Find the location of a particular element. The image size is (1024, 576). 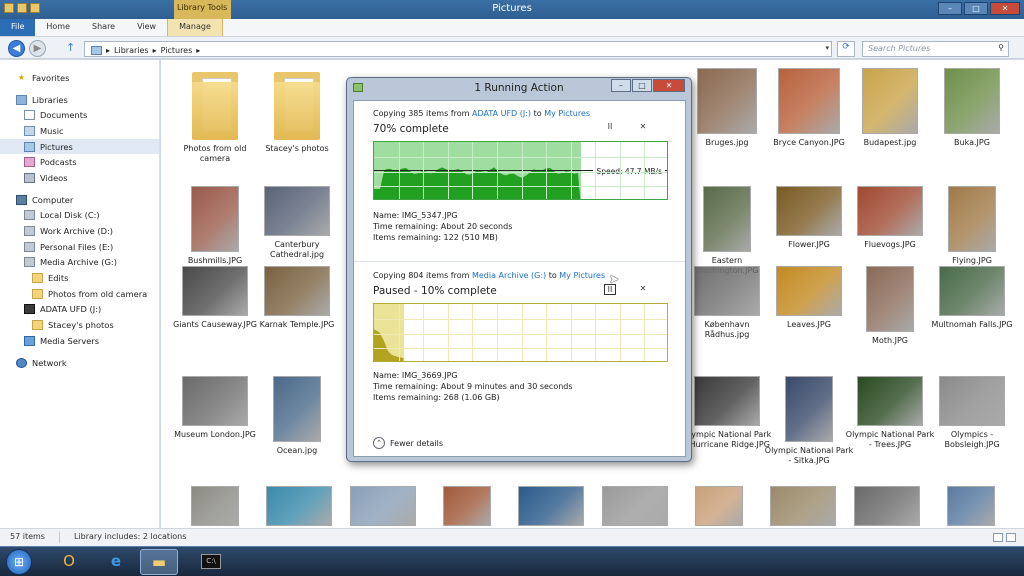

dialog-maximize-button: □ is located at coordinates (642, 85).